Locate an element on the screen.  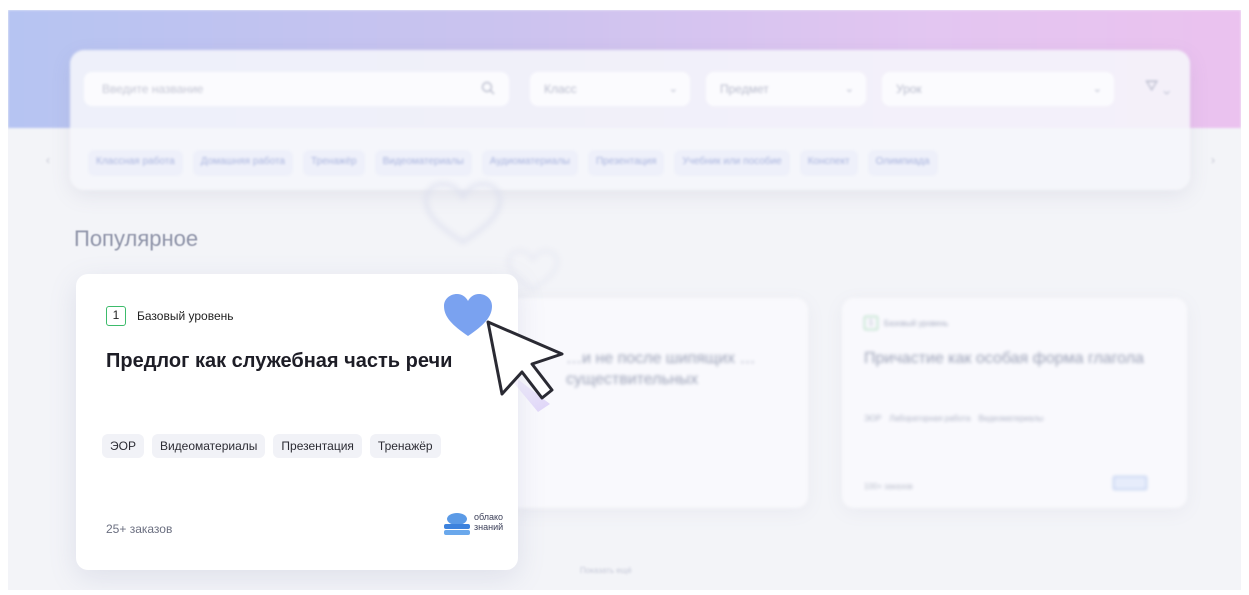
card-title: Предлог как служебная часть речи is located at coordinates (279, 361).